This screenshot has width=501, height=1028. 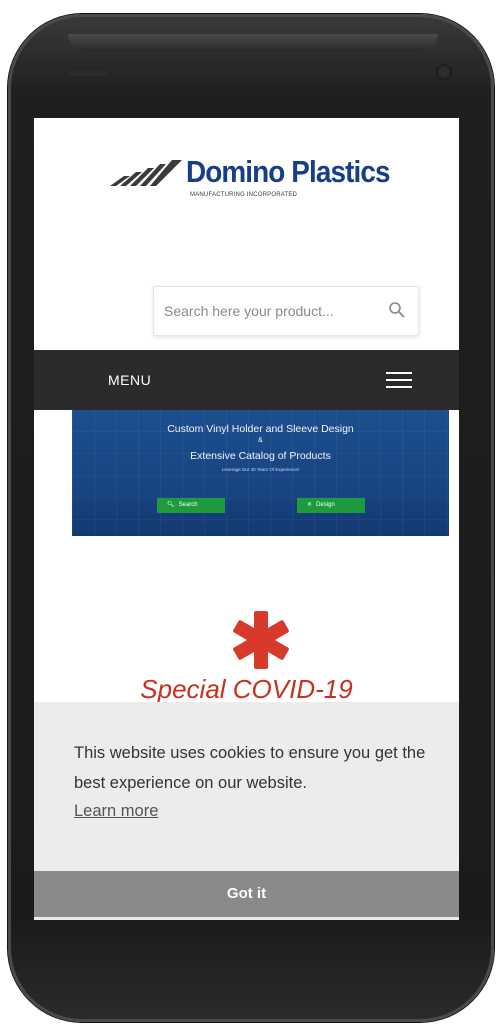 I want to click on menu-label: MENU, so click(x=129, y=380).